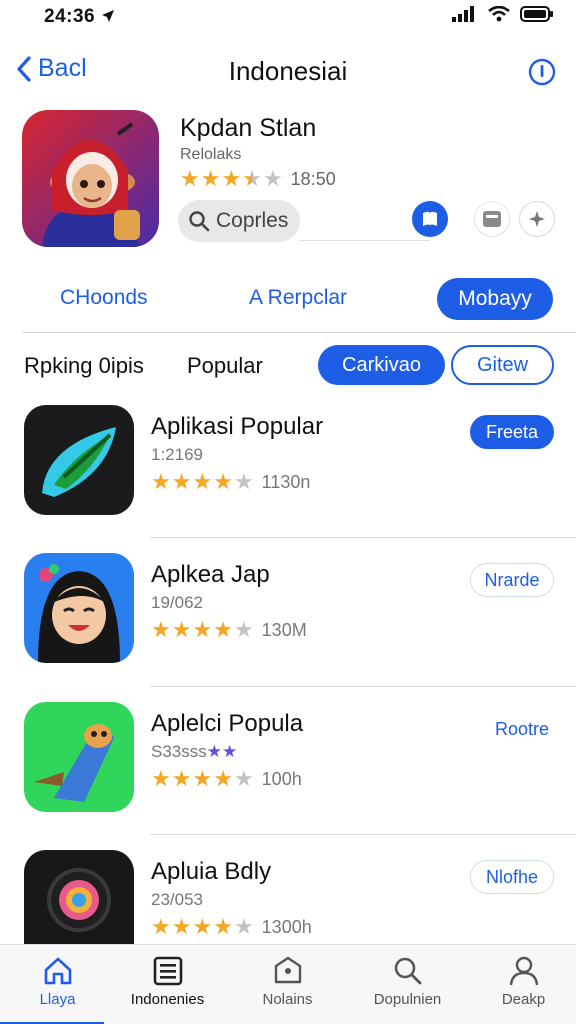 The width and height of the screenshot is (576, 1024). Describe the element at coordinates (495, 299) in the screenshot. I see `segment-item-active: Mobayy` at that location.